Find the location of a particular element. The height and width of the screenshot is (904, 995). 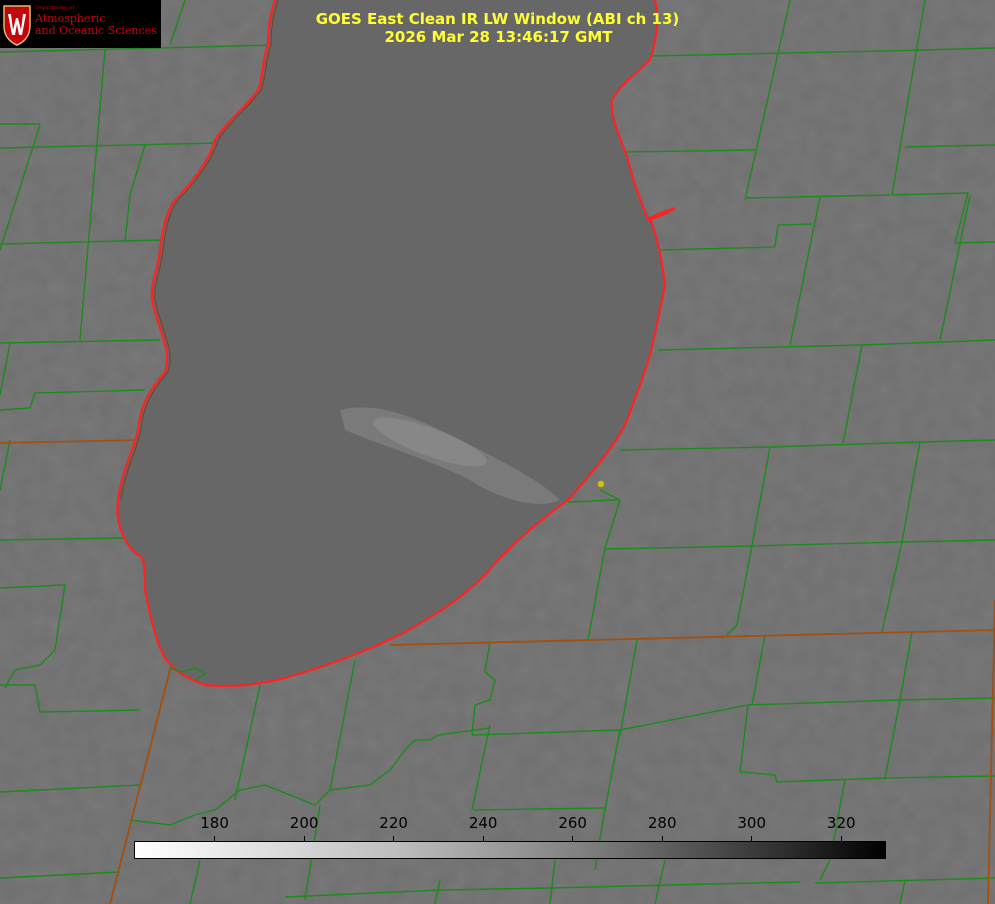

logo-dept: Department of is located at coordinates (55, 8).